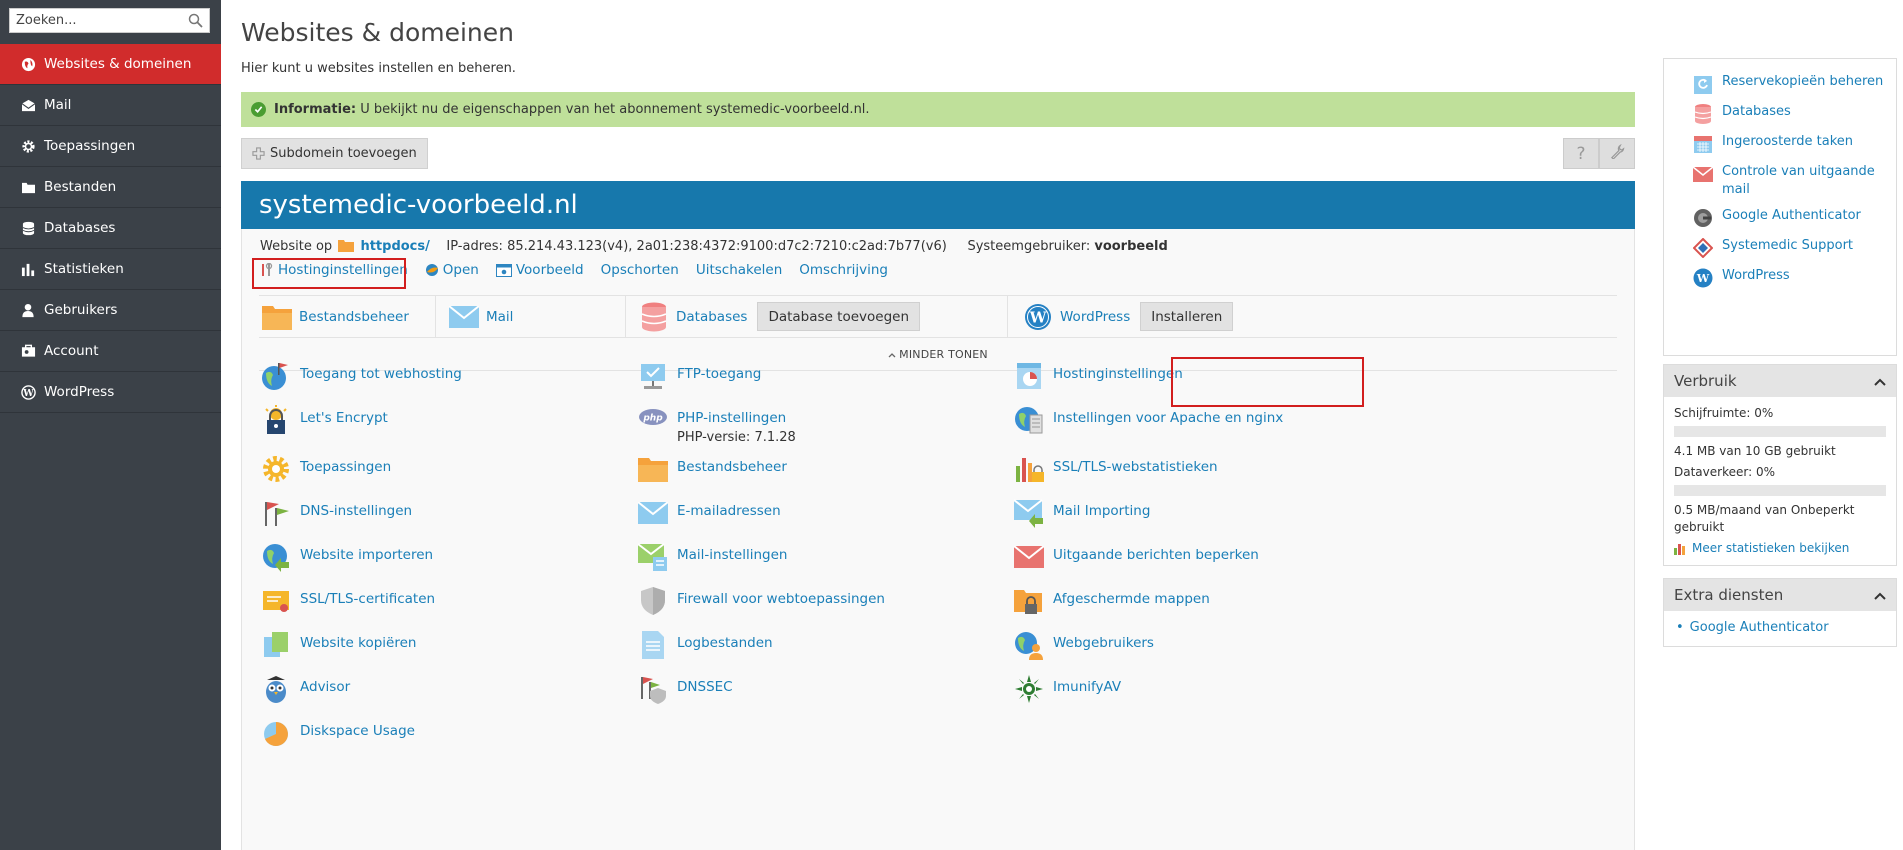  Describe the element at coordinates (195, 22) in the screenshot. I see `search-icon` at that location.